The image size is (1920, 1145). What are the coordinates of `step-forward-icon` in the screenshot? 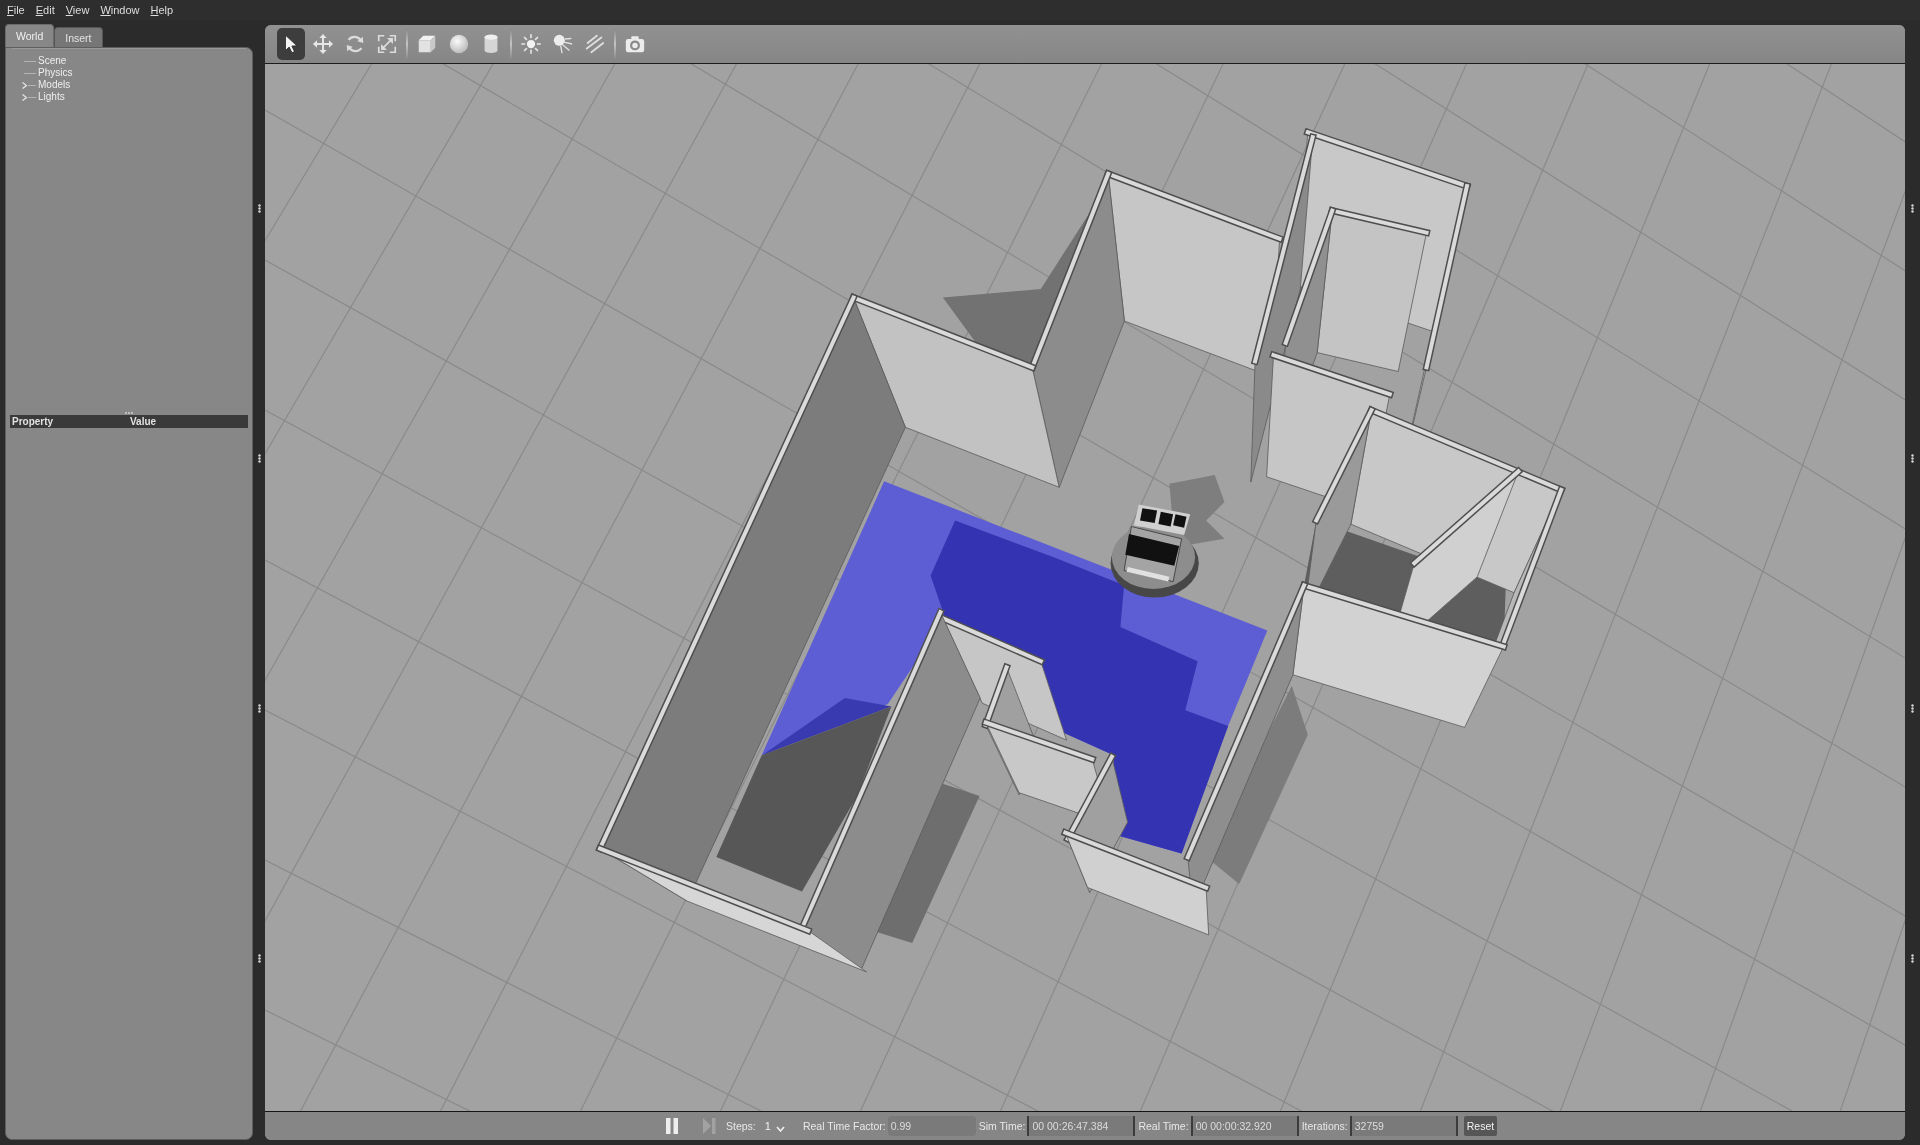 It's located at (709, 1126).